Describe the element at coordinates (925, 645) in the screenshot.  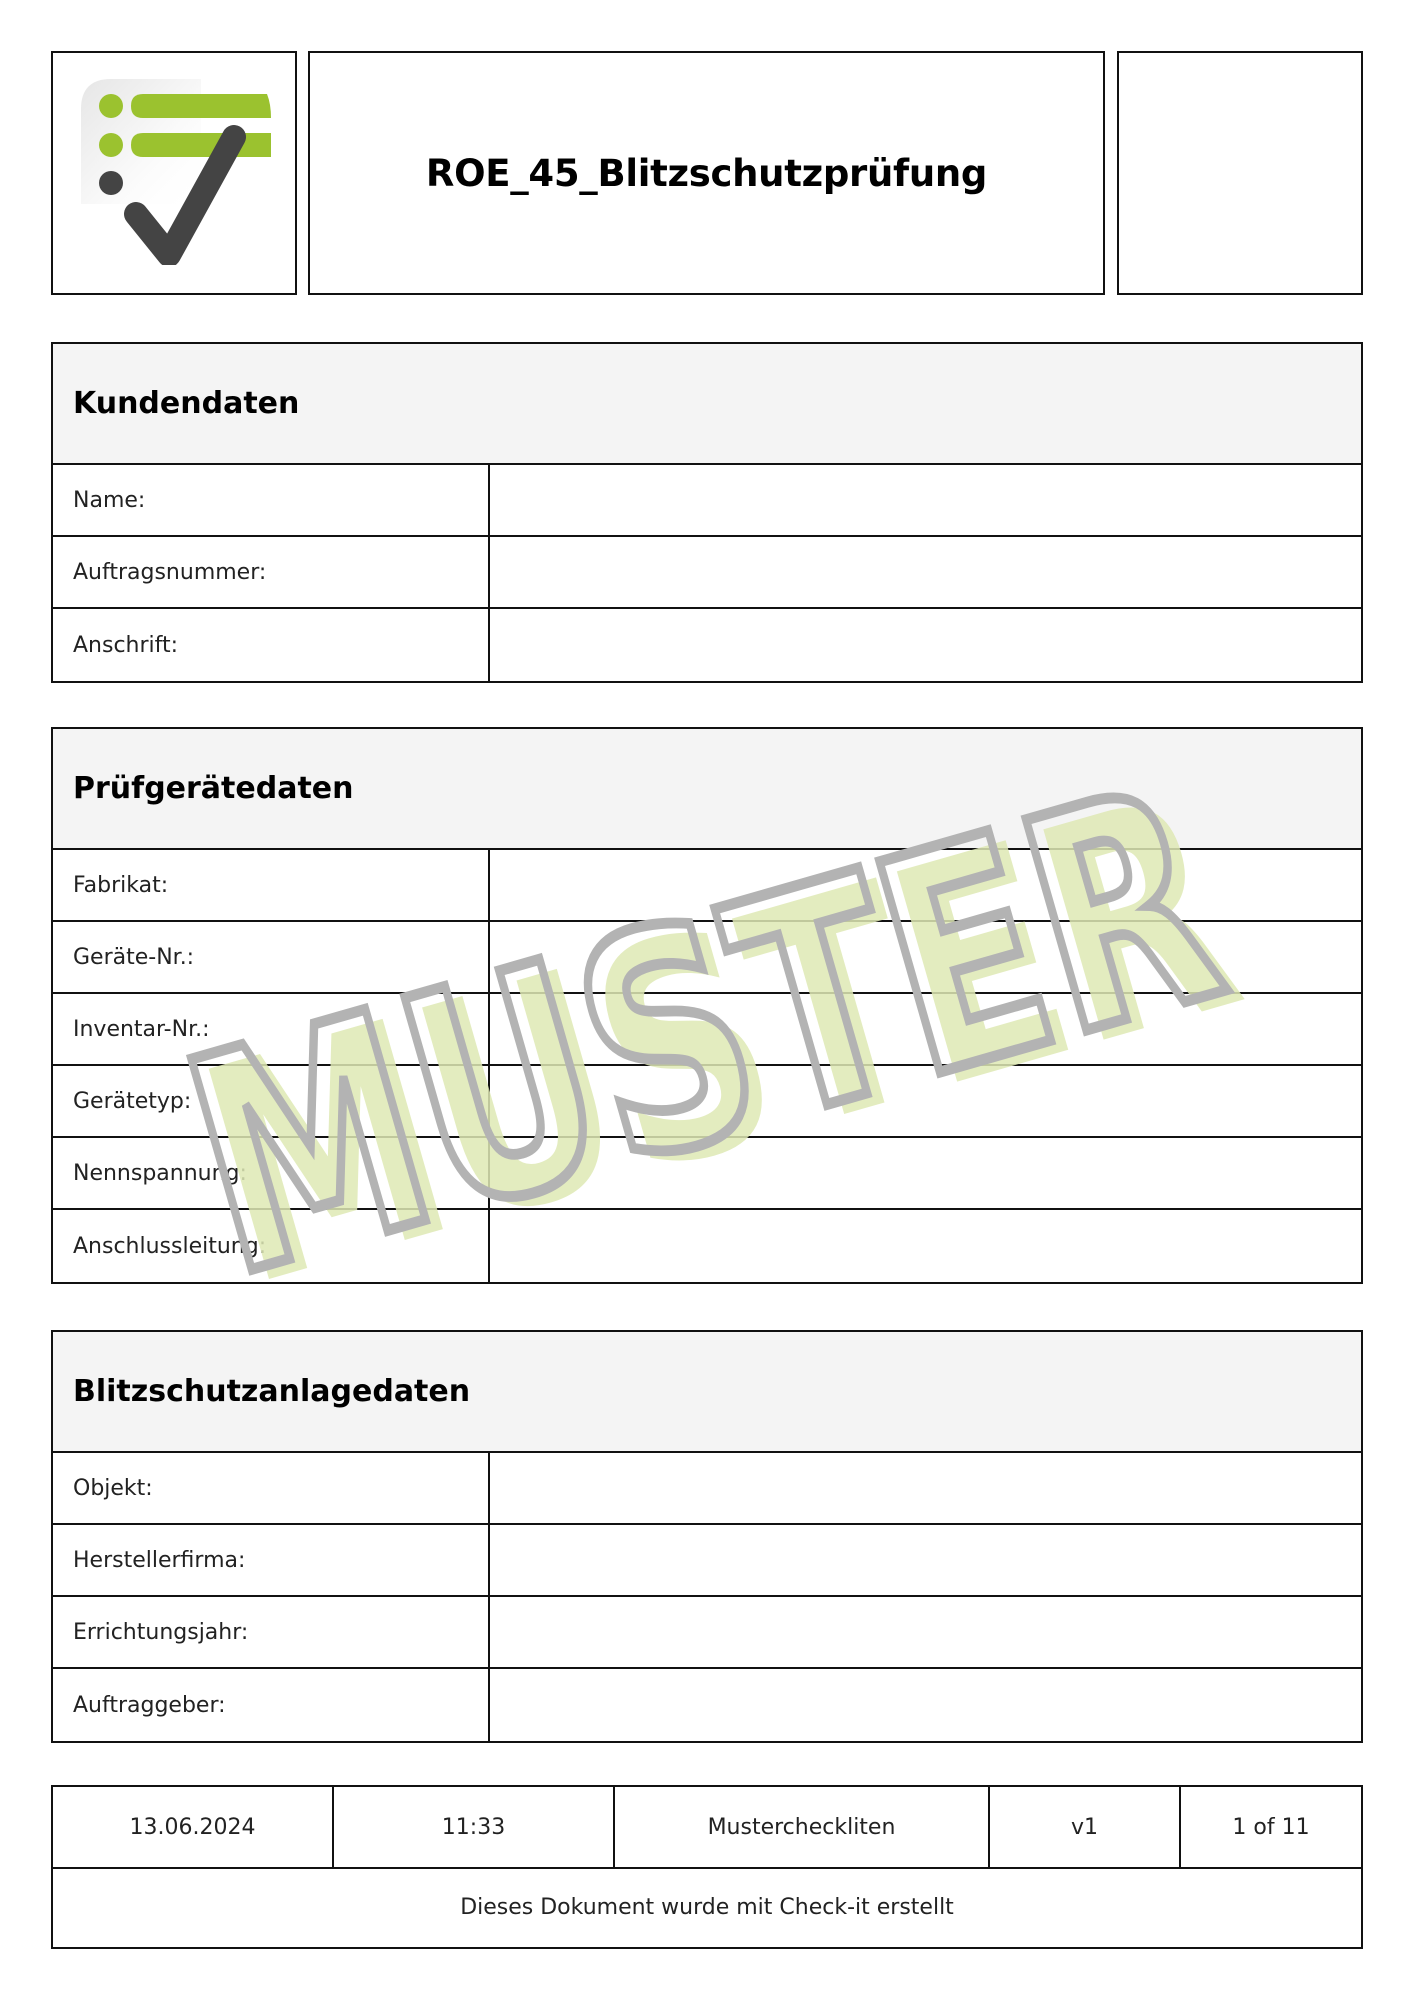
I see `field-value-anschrift` at that location.